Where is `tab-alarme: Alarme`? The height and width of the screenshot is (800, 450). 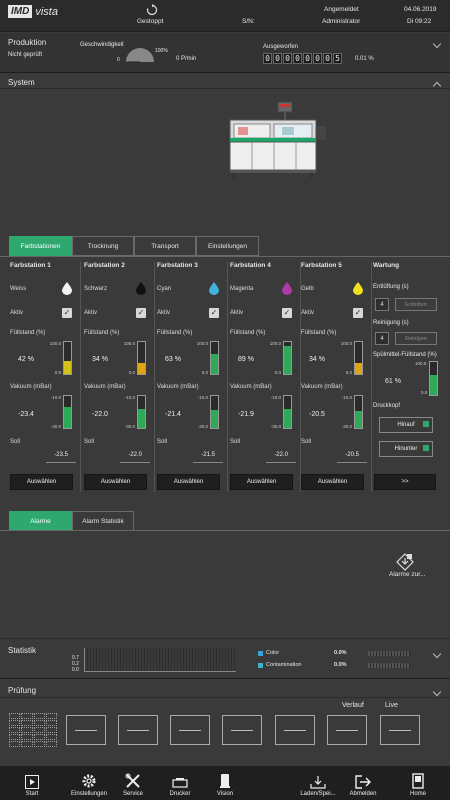 tab-alarme: Alarme is located at coordinates (40, 521).